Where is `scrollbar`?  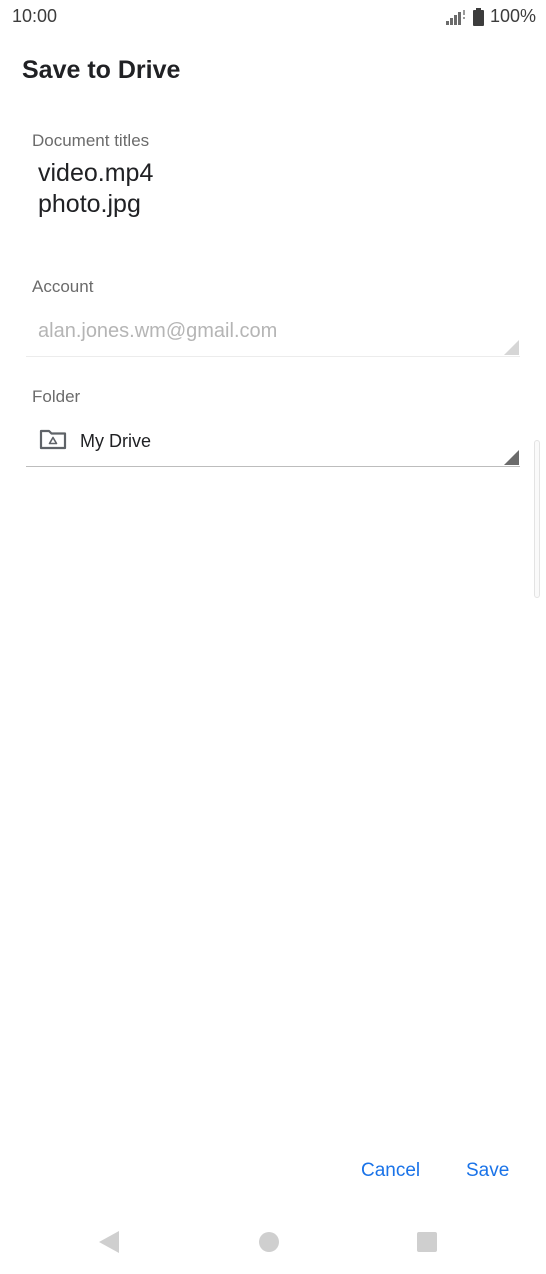 scrollbar is located at coordinates (537, 519).